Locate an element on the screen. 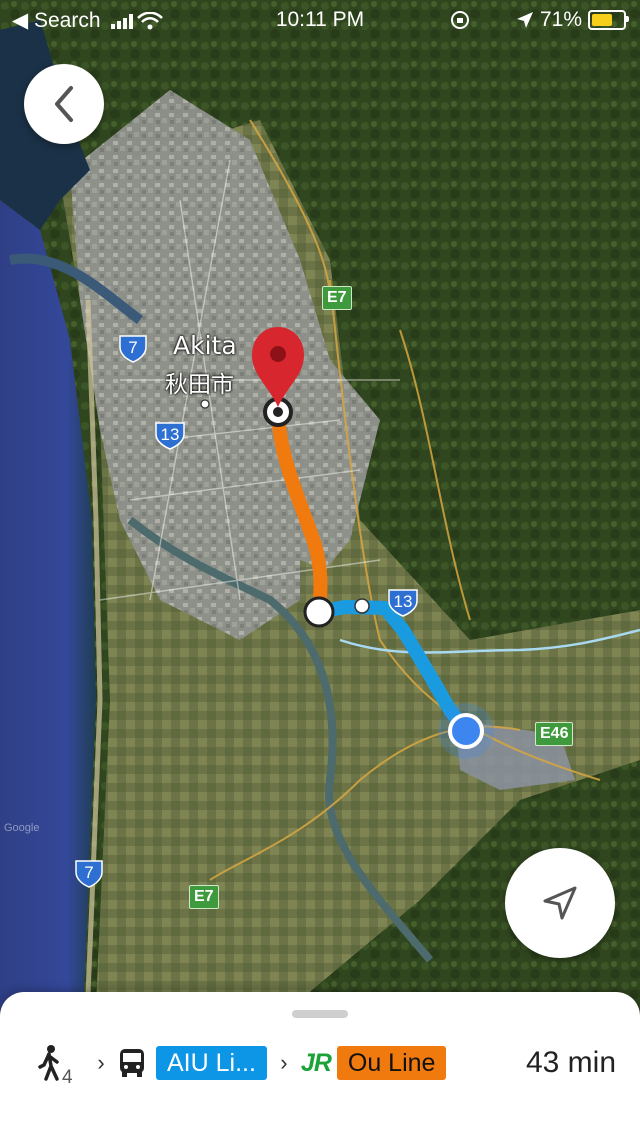 The image size is (640, 1136). status-bar: ◀ Search 10:11 PM 71% is located at coordinates (320, 20).